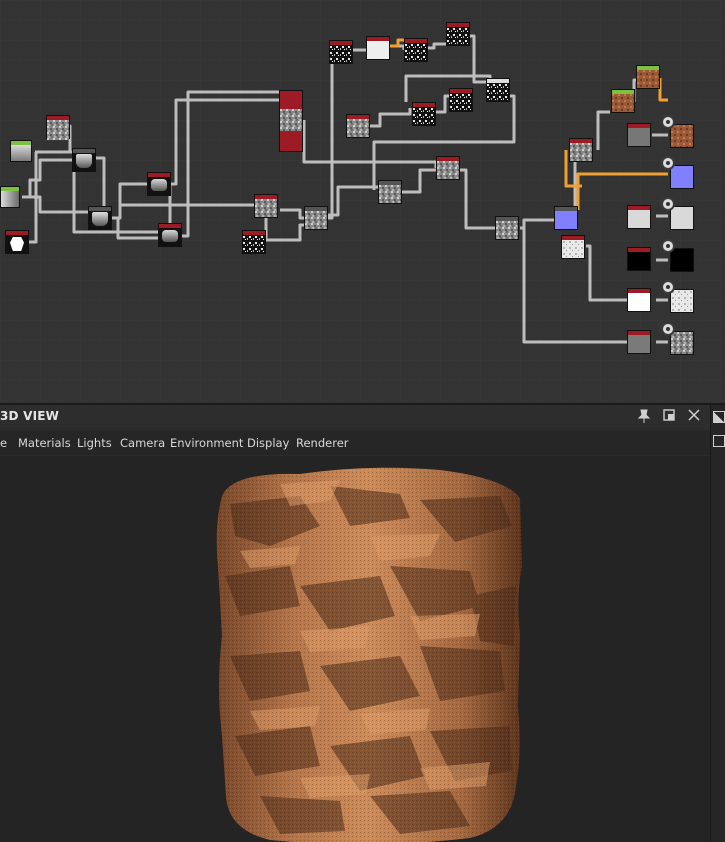 Image resolution: width=725 pixels, height=842 pixels. I want to click on output-metallic, so click(682, 260).